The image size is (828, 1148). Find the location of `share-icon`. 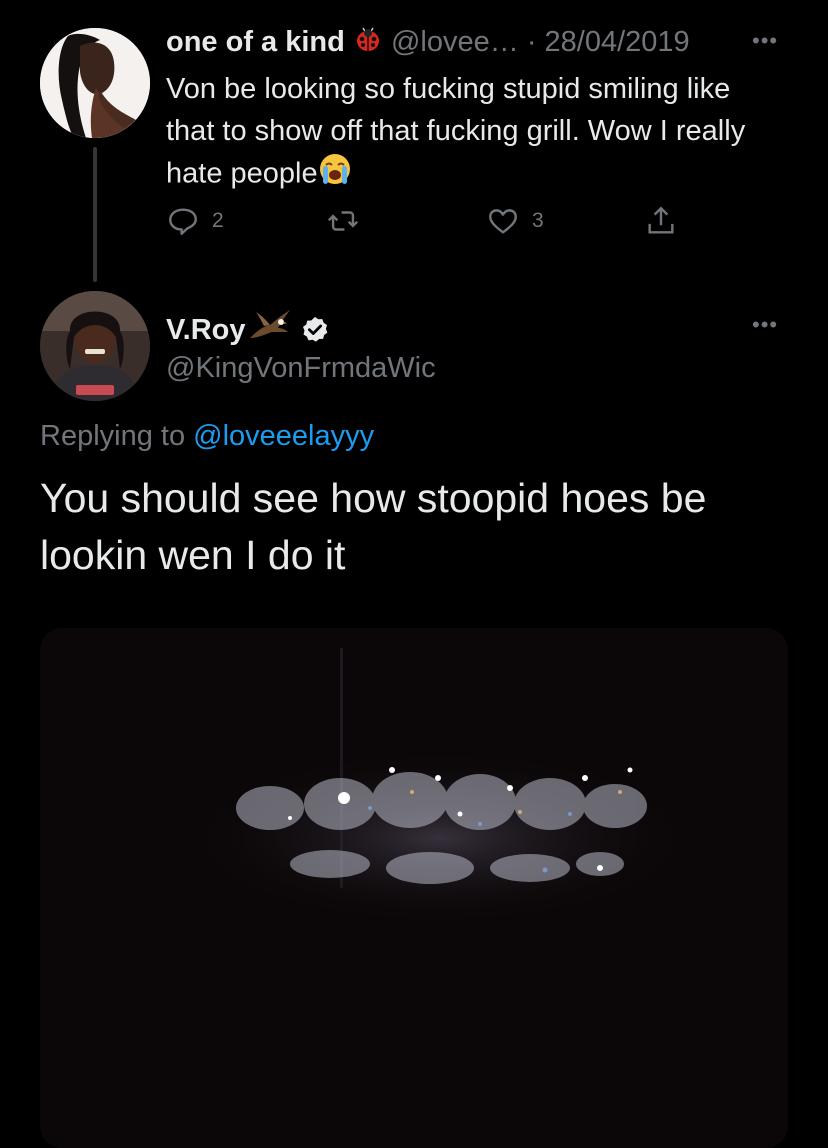

share-icon is located at coordinates (661, 220).